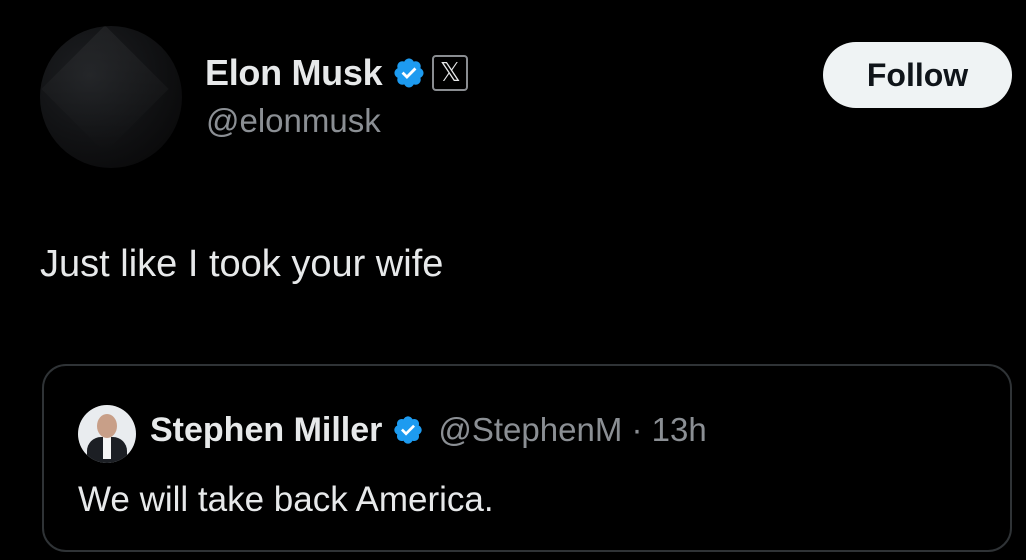  Describe the element at coordinates (294, 73) in the screenshot. I see `author-display-name: Elon Musk` at that location.